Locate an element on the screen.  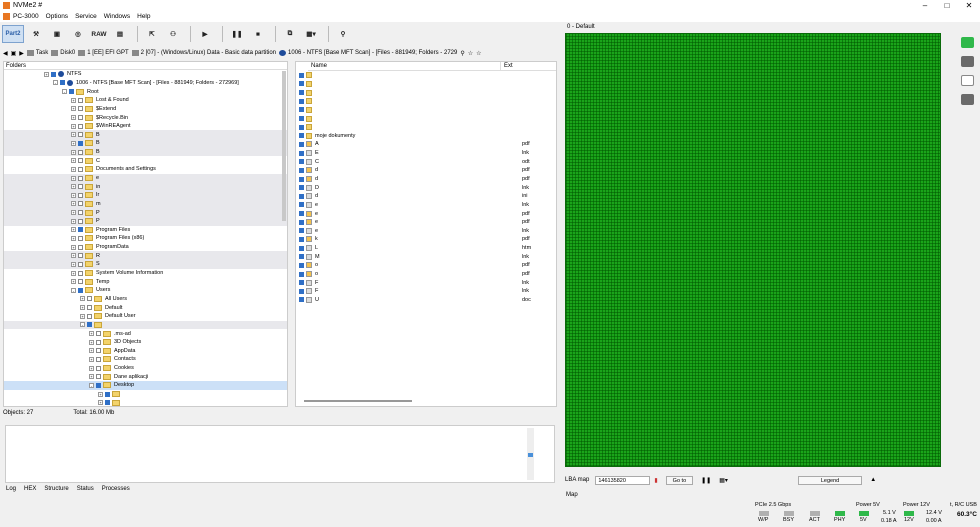
tab-processes: Processes is located at coordinates (116, 489).